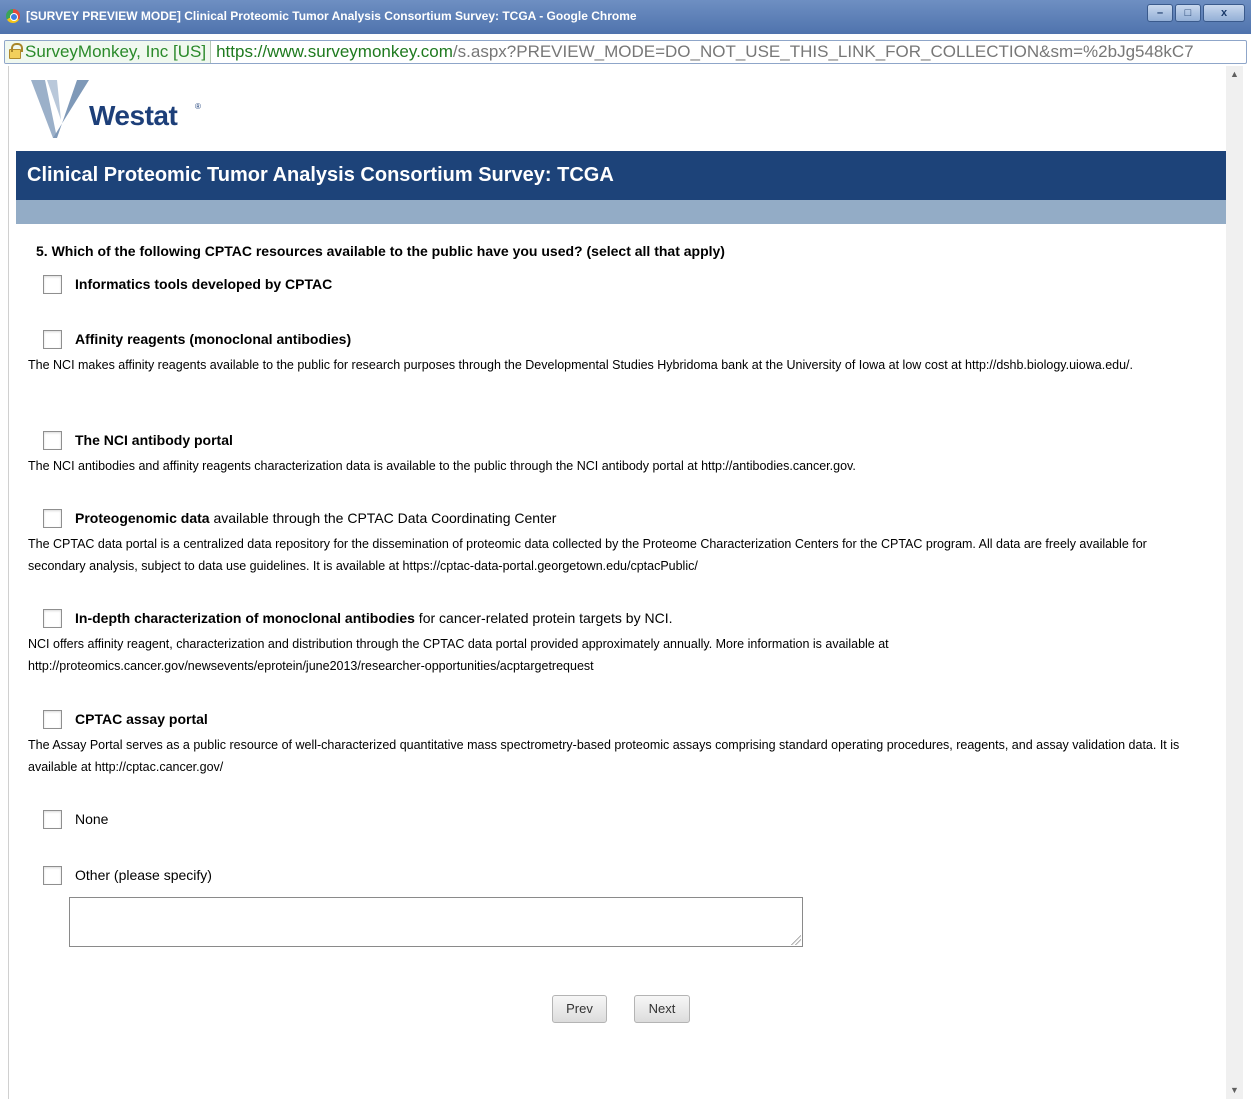 Image resolution: width=1251 pixels, height=1099 pixels. I want to click on option-label: CPTAC assay portal, so click(141, 719).